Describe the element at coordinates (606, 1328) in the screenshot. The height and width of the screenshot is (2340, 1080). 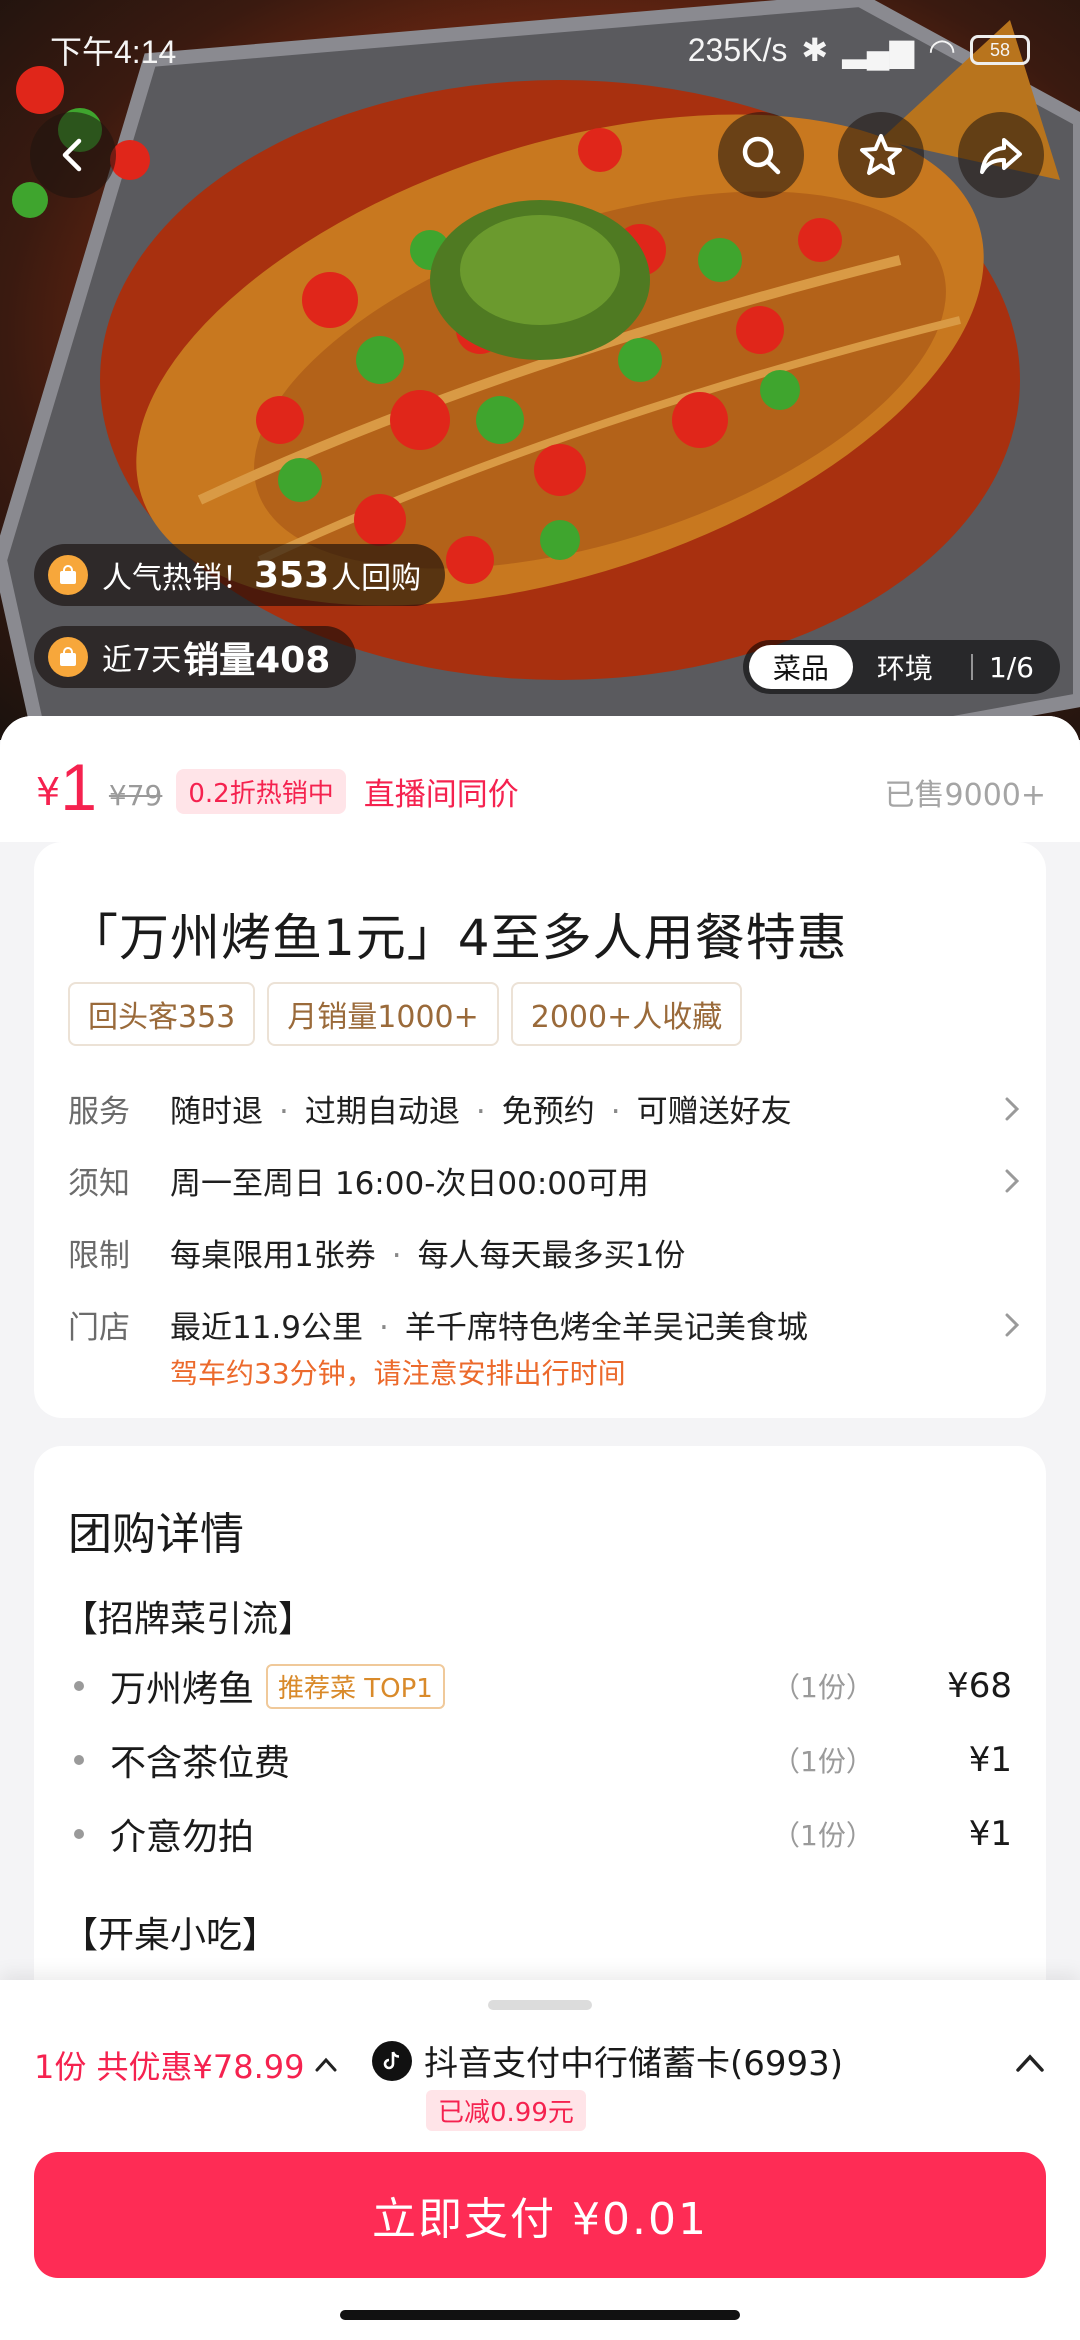
I see `store-name: 羊千席特色烤全羊吴记美食城` at that location.